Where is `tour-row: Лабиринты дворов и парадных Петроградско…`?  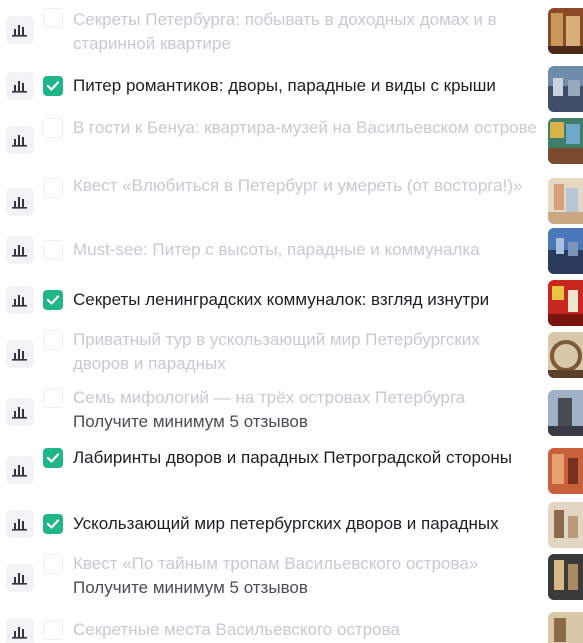 tour-row: Лабиринты дворов и парадных Петроградско… is located at coordinates (291, 472).